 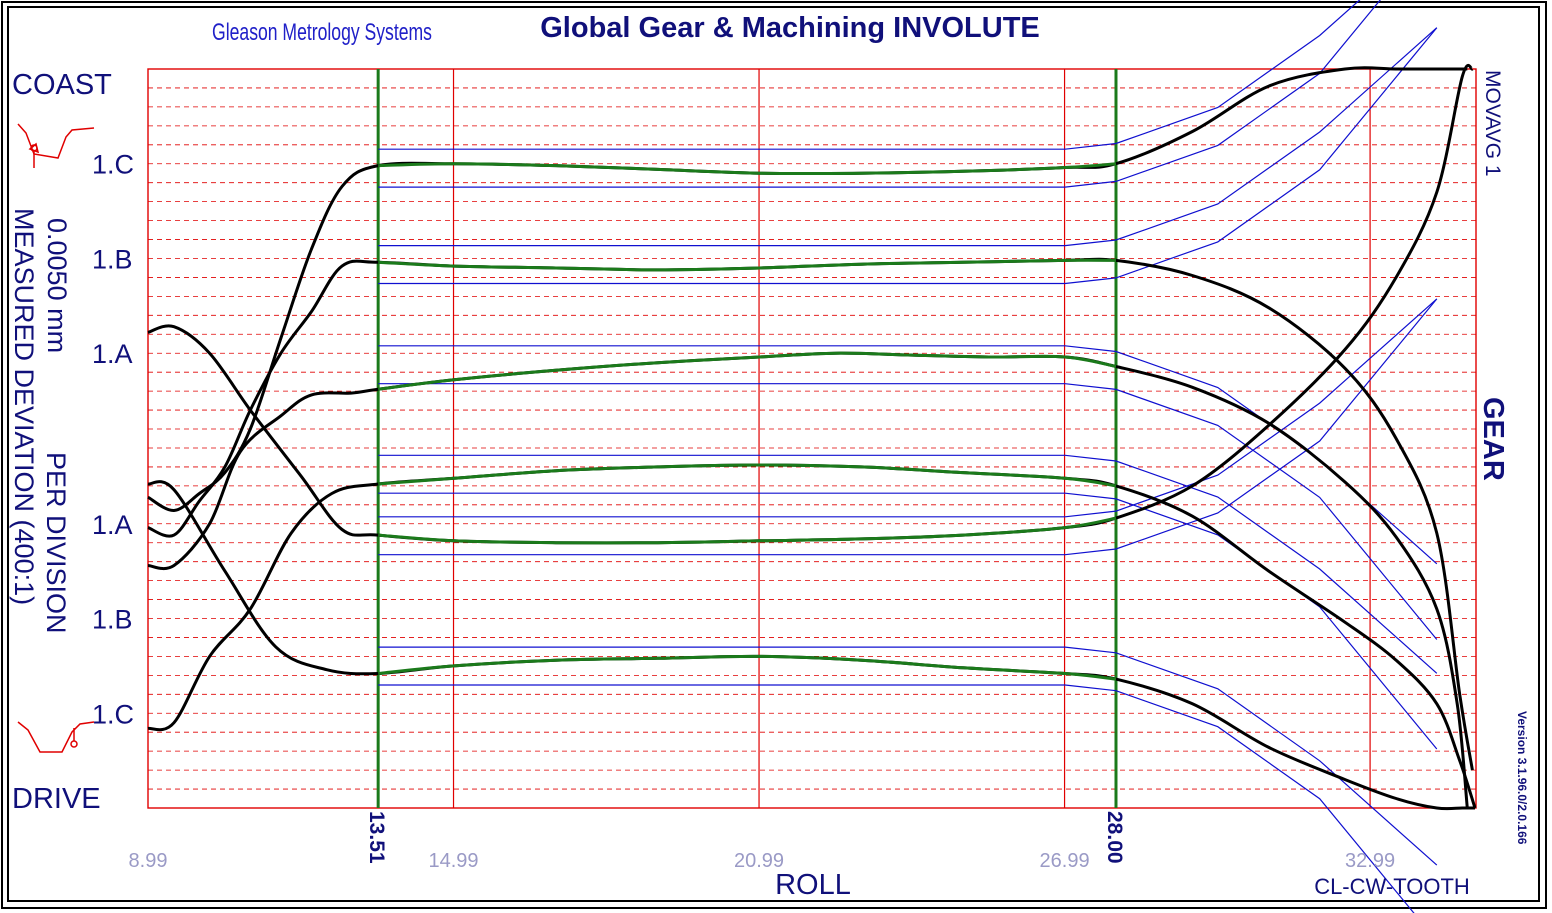 I want to click on x-tick-label: 8.99, so click(x=148, y=861).